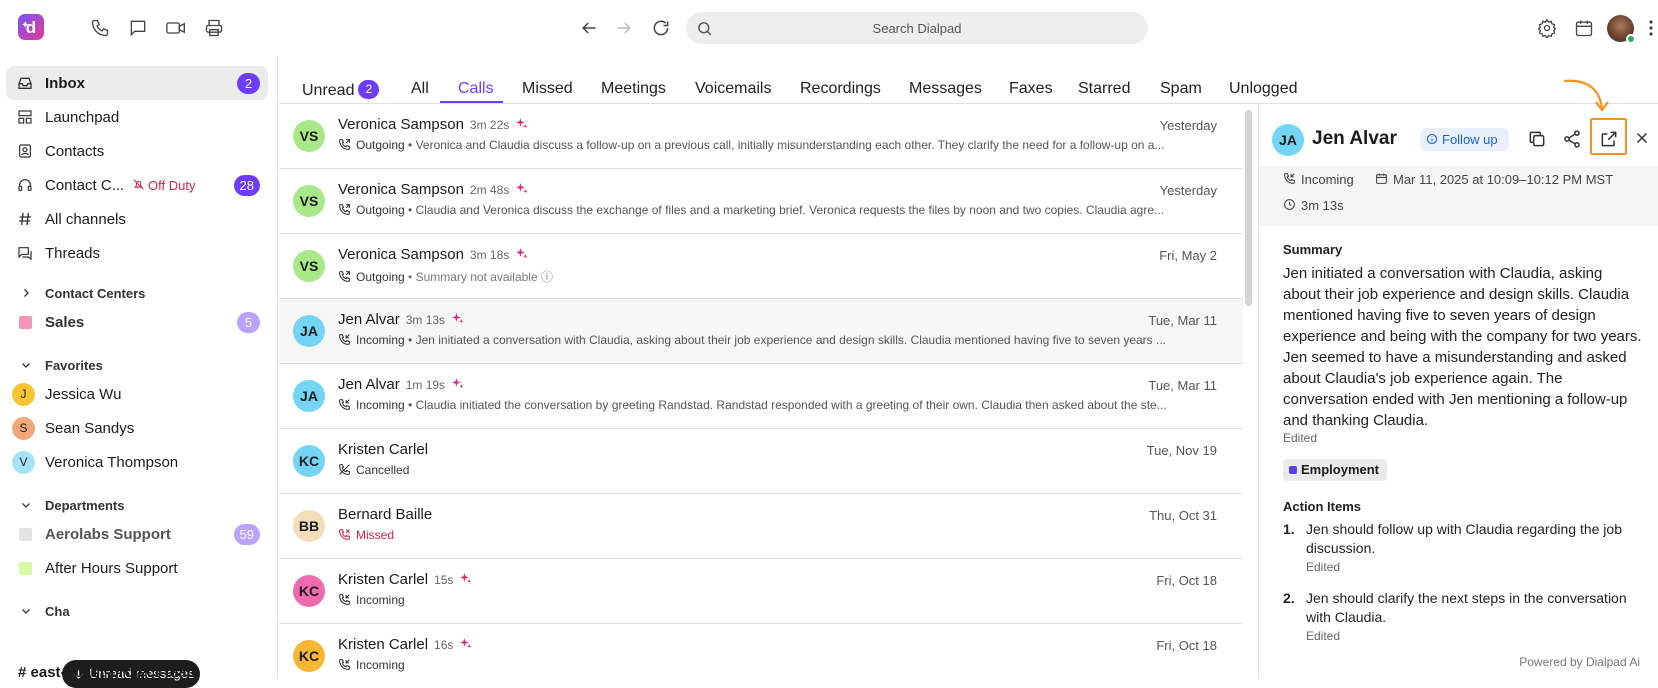 The width and height of the screenshot is (1658, 688). Describe the element at coordinates (214, 28) in the screenshot. I see `print-icon` at that location.